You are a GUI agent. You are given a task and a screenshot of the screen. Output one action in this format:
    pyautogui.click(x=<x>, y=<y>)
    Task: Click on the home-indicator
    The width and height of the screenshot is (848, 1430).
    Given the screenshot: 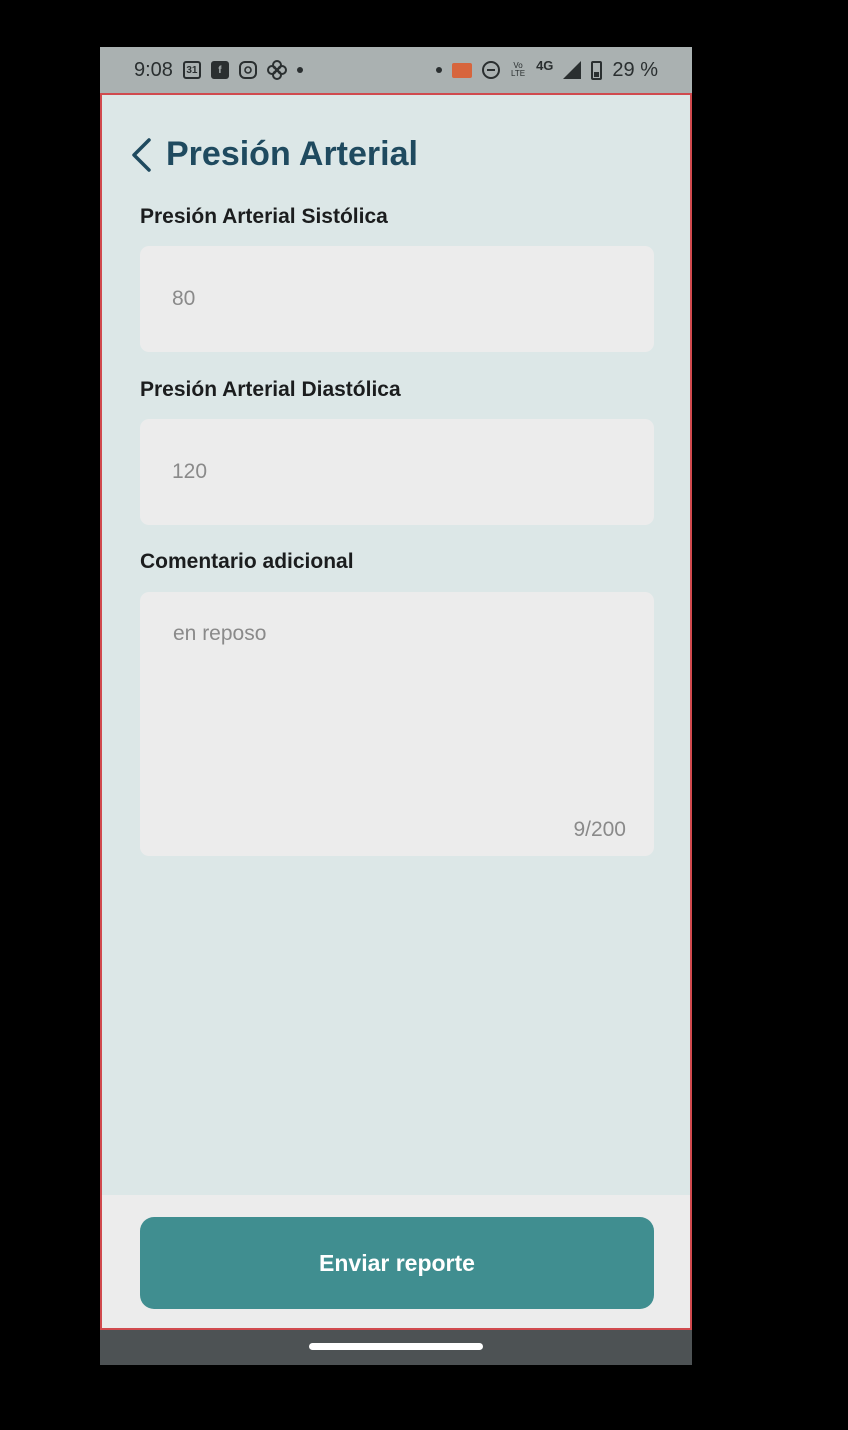 What is the action you would take?
    pyautogui.click(x=396, y=1346)
    